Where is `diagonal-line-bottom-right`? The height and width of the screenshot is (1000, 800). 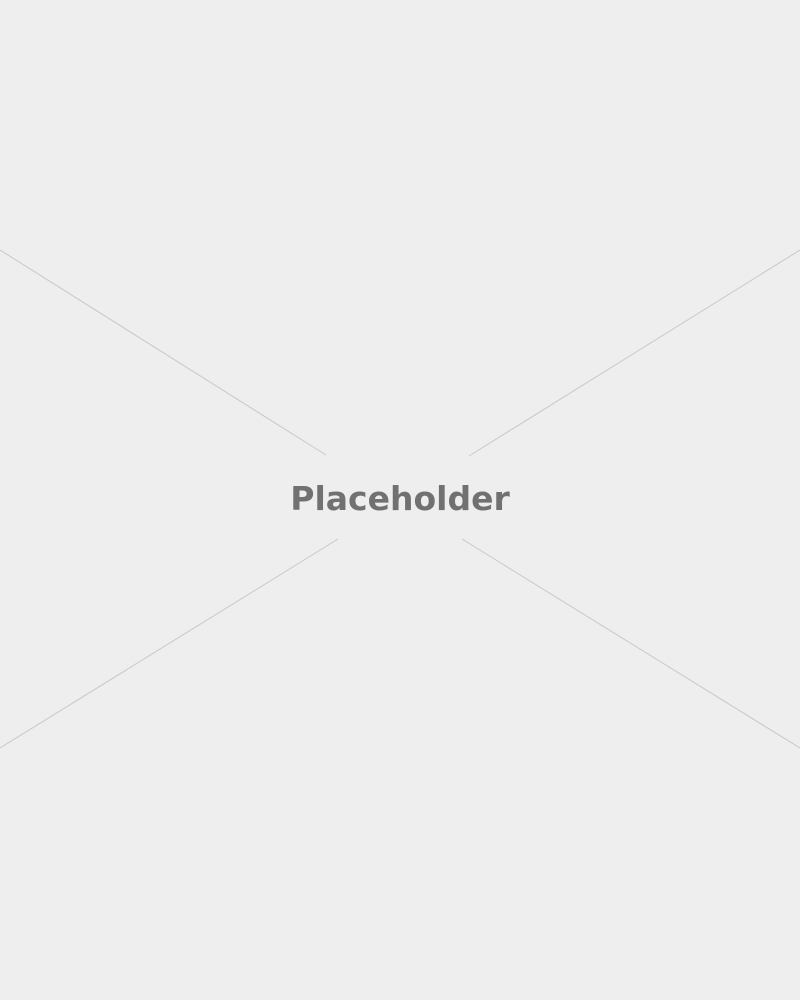 diagonal-line-bottom-right is located at coordinates (630, 643).